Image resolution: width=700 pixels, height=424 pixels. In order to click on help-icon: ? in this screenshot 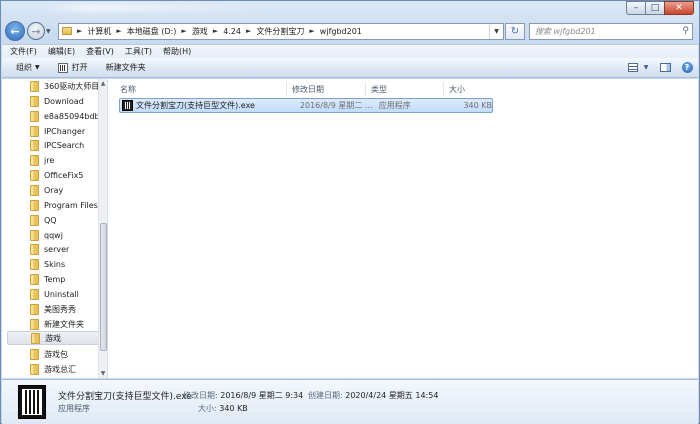, I will do `click(687, 67)`.